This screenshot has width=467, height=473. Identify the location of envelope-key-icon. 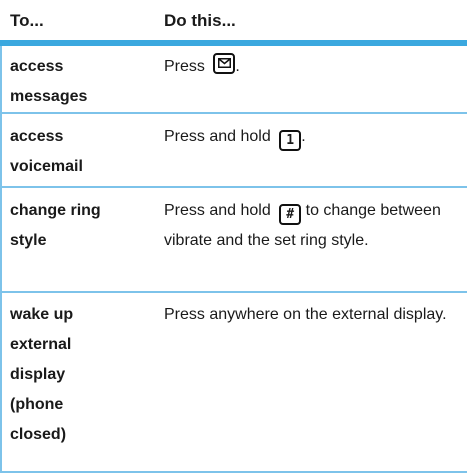
(224, 63).